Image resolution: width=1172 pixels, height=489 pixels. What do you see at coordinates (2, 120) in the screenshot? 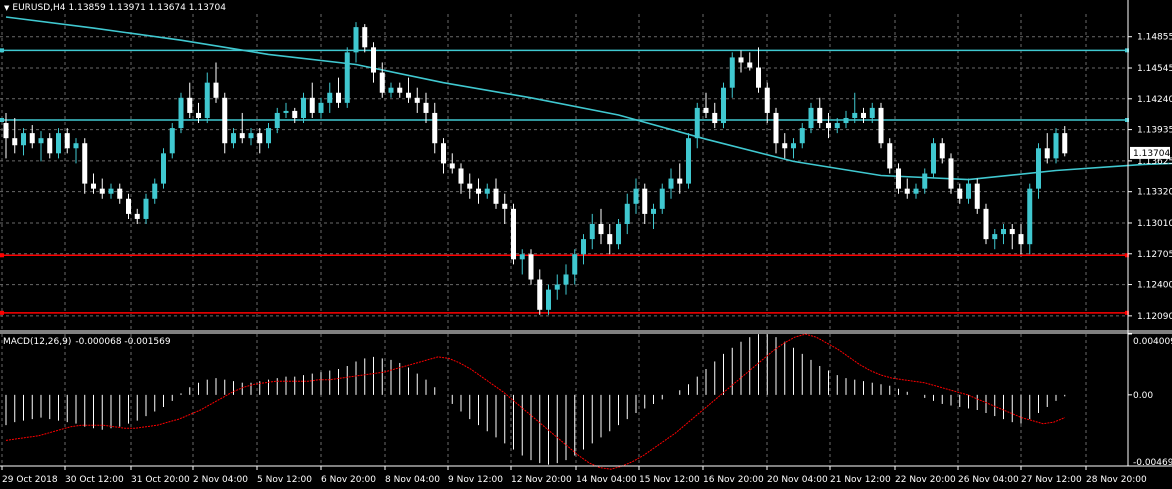
I see `resistance-line-handle` at bounding box center [2, 120].